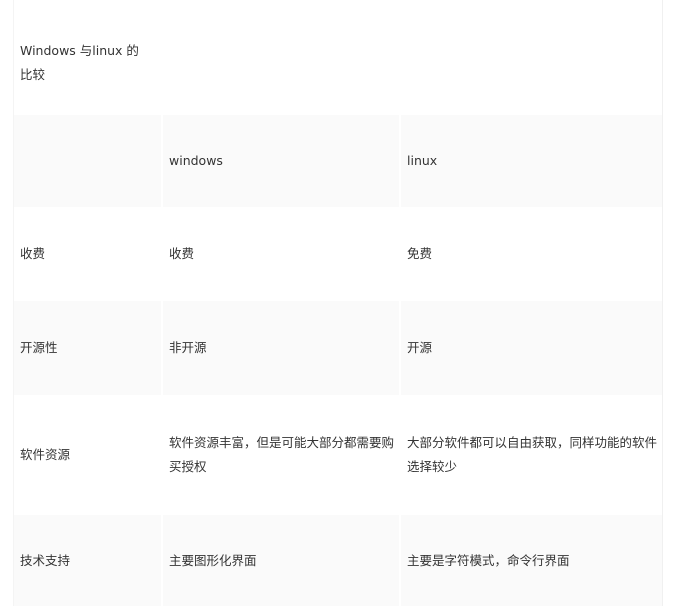 Image resolution: width=675 pixels, height=606 pixels. What do you see at coordinates (87, 560) in the screenshot?
I see `row-feature-cell: 技术支持` at bounding box center [87, 560].